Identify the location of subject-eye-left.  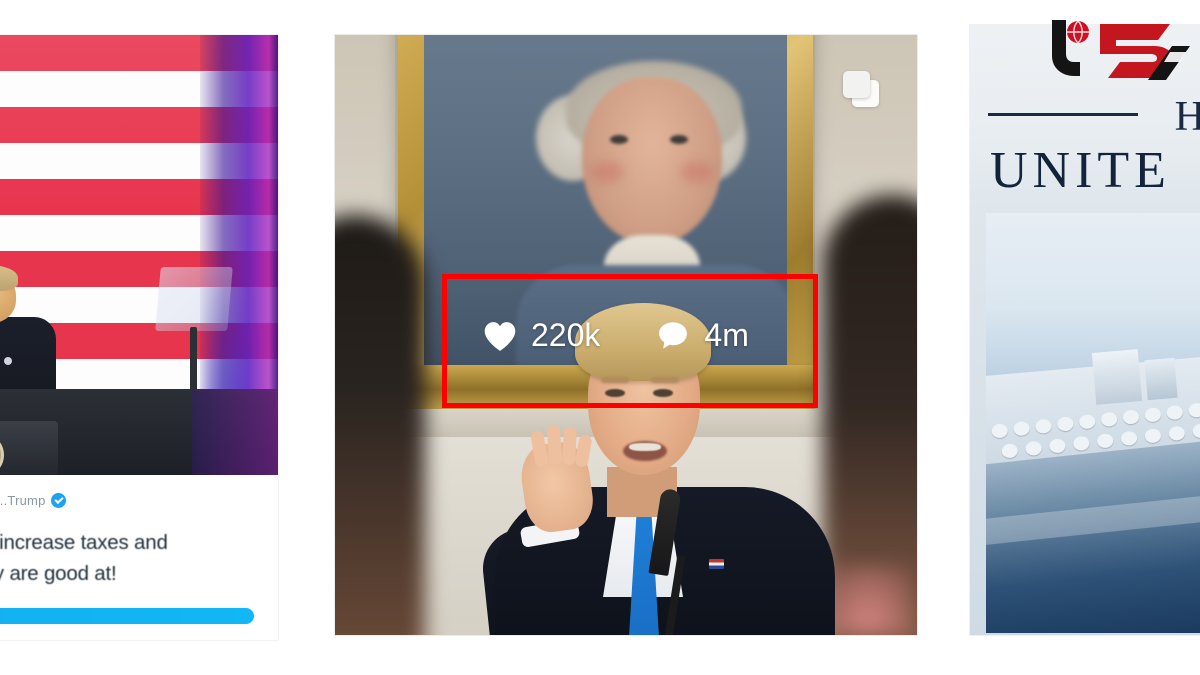
(615, 393).